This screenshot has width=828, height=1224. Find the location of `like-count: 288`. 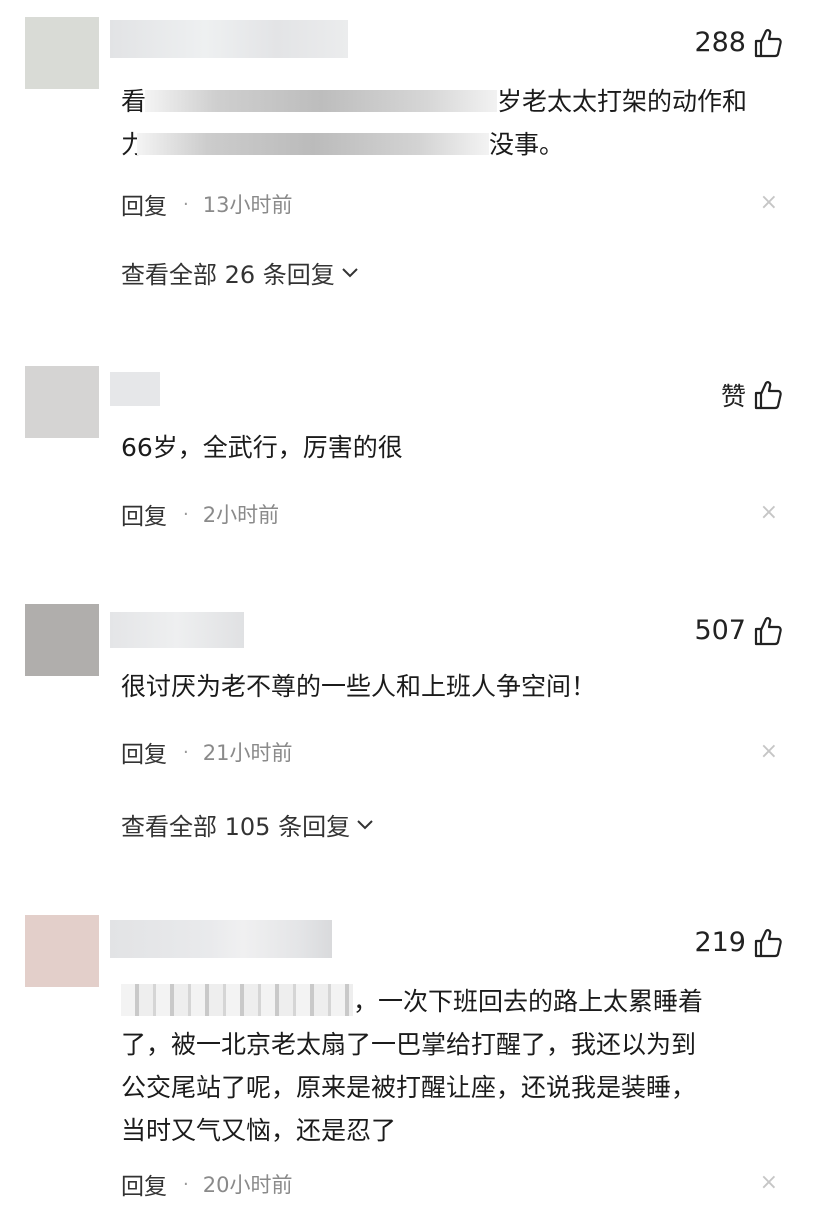

like-count: 288 is located at coordinates (720, 42).